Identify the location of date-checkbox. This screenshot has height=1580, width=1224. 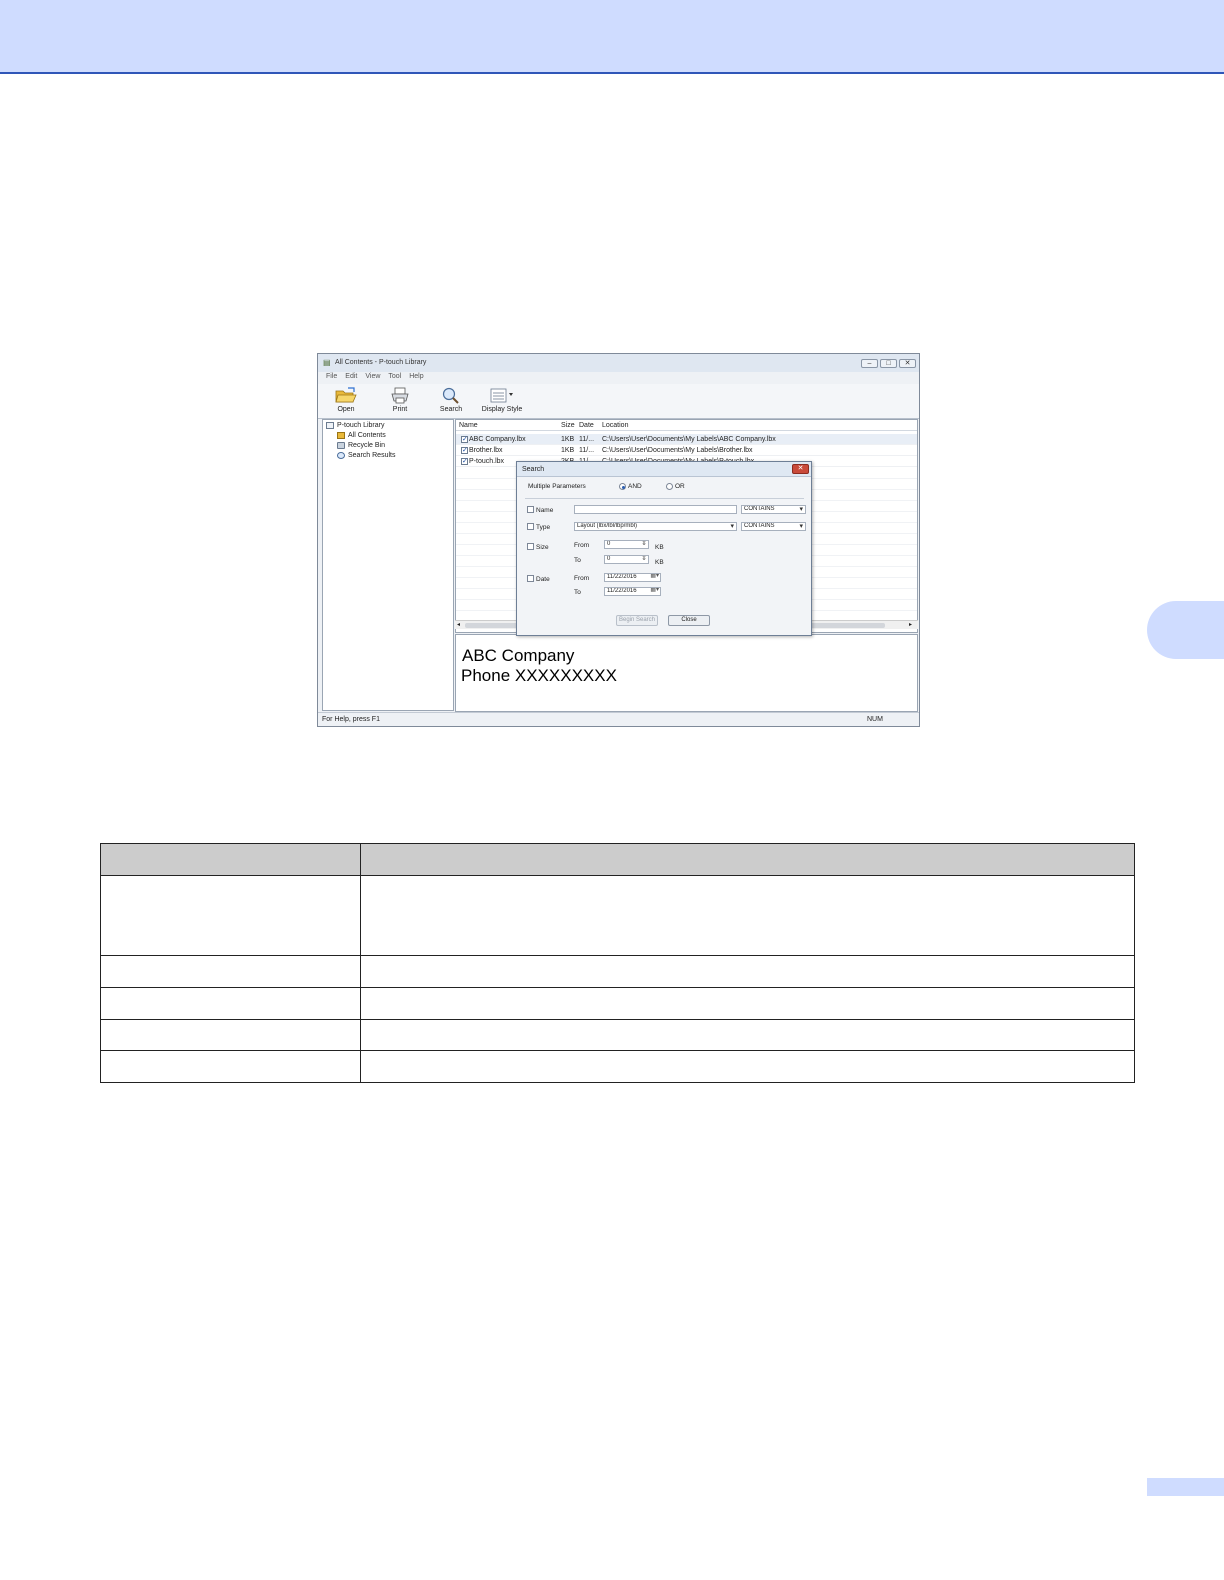
(530, 578).